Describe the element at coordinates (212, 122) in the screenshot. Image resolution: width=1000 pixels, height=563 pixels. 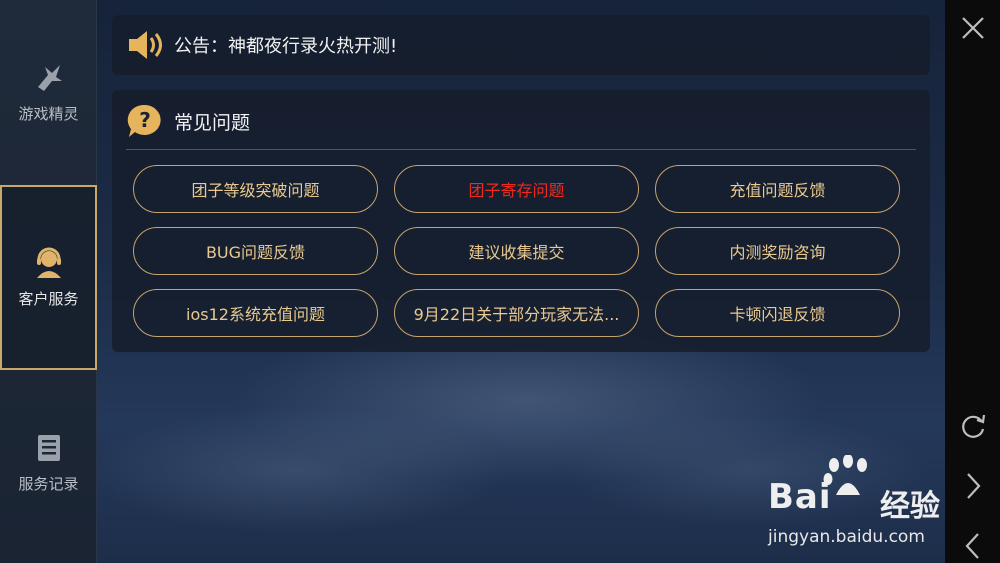
I see `faq-title: 常见问题` at that location.